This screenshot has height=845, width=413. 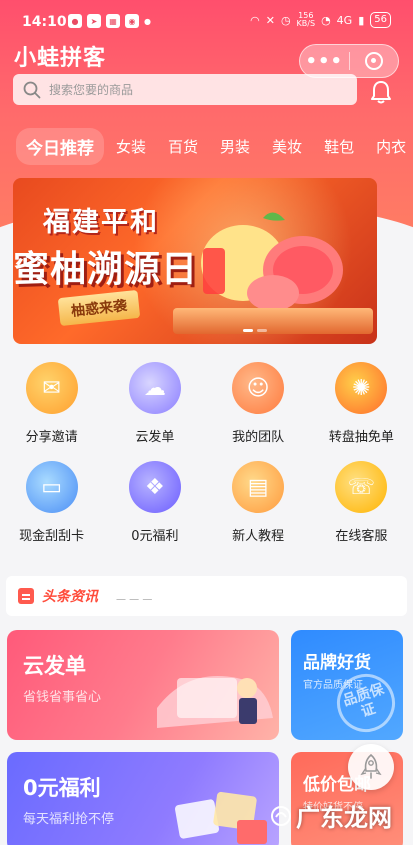 What do you see at coordinates (69, 819) in the screenshot?
I see `card-subtitle: 每天福利抢不停` at bounding box center [69, 819].